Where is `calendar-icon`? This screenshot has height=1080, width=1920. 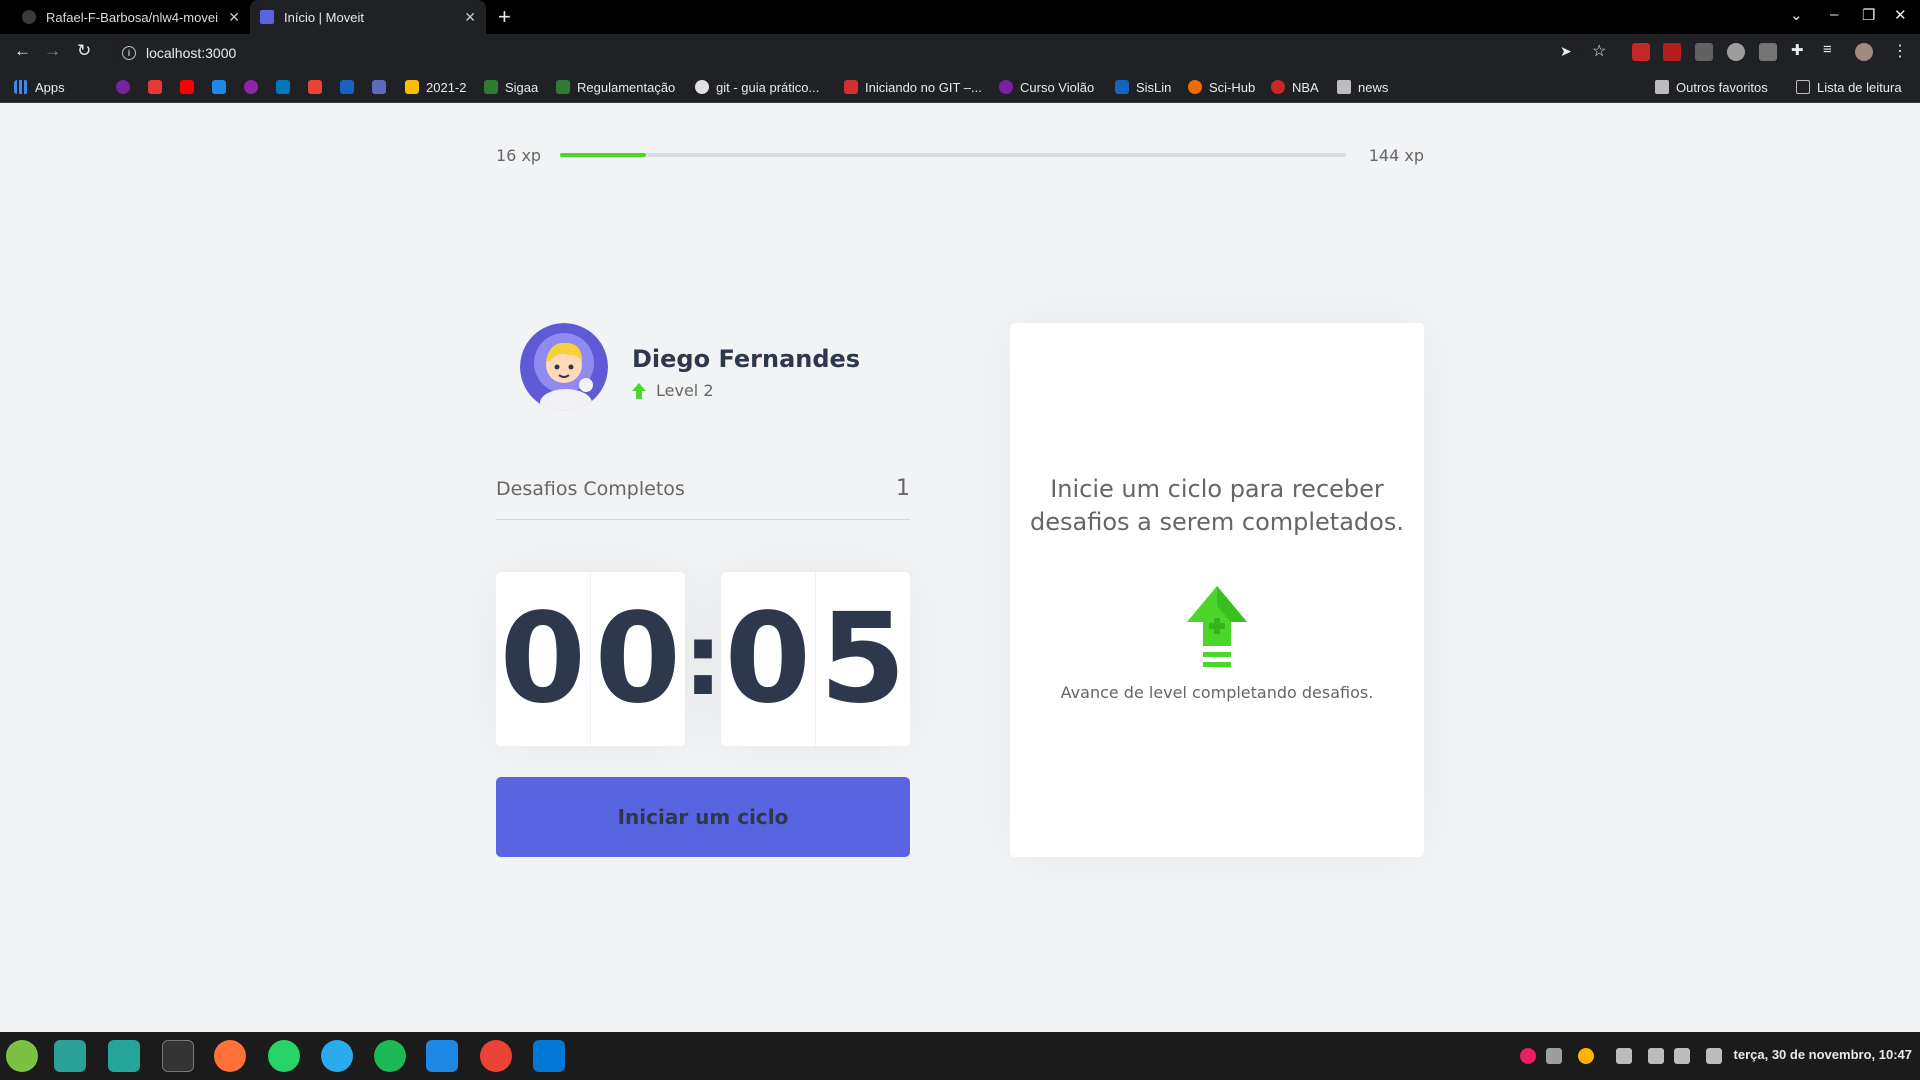 calendar-icon is located at coordinates (251, 87).